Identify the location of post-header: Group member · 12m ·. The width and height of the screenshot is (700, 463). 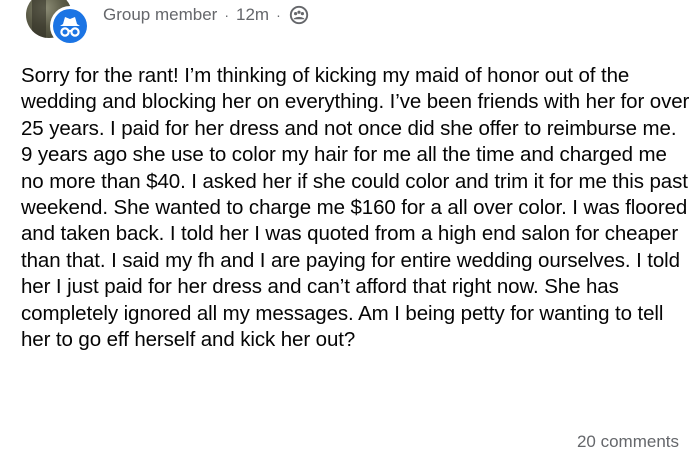
(350, 23).